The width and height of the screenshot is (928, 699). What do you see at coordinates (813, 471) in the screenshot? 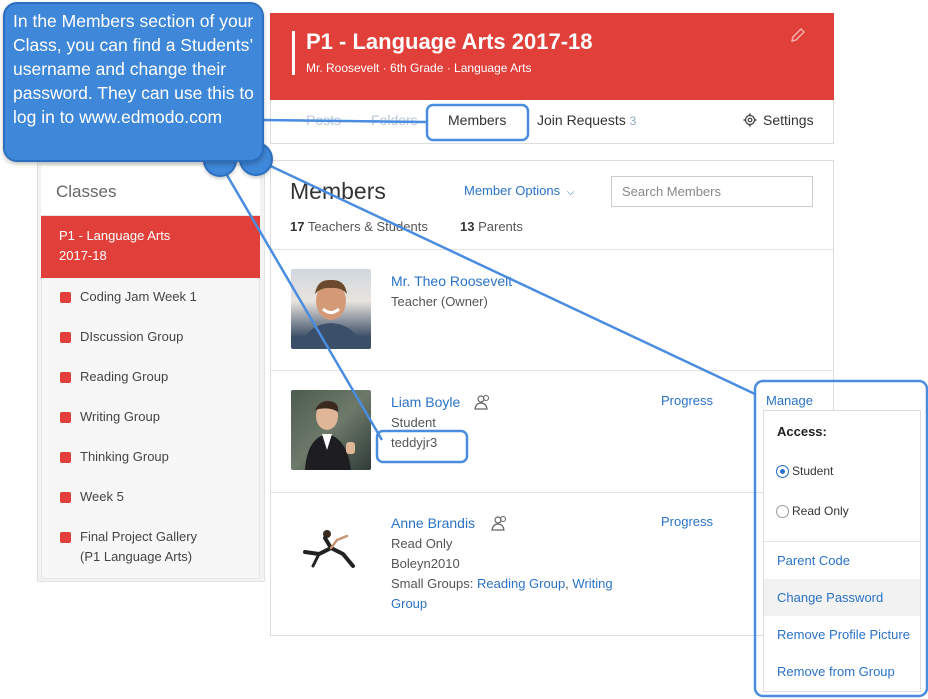
I see `radio-student-label: Student` at bounding box center [813, 471].